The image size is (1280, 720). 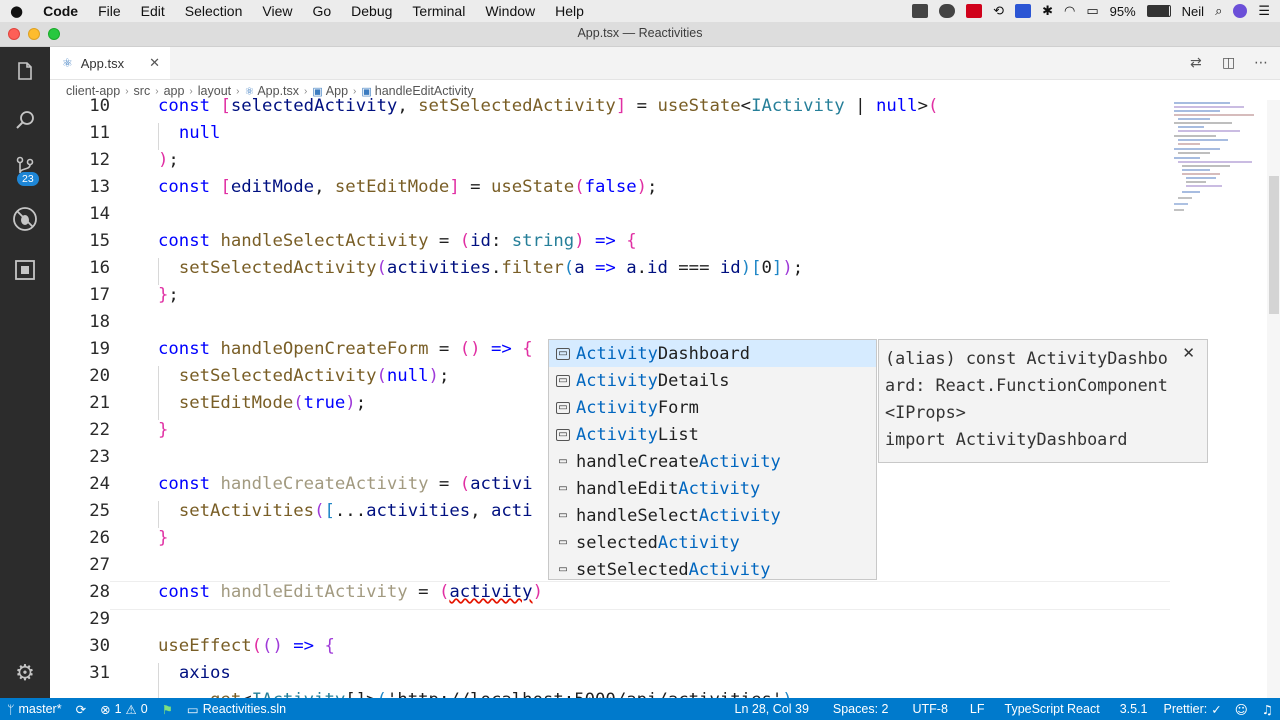 What do you see at coordinates (81, 709) in the screenshot?
I see `sync-icon: ⟳` at bounding box center [81, 709].